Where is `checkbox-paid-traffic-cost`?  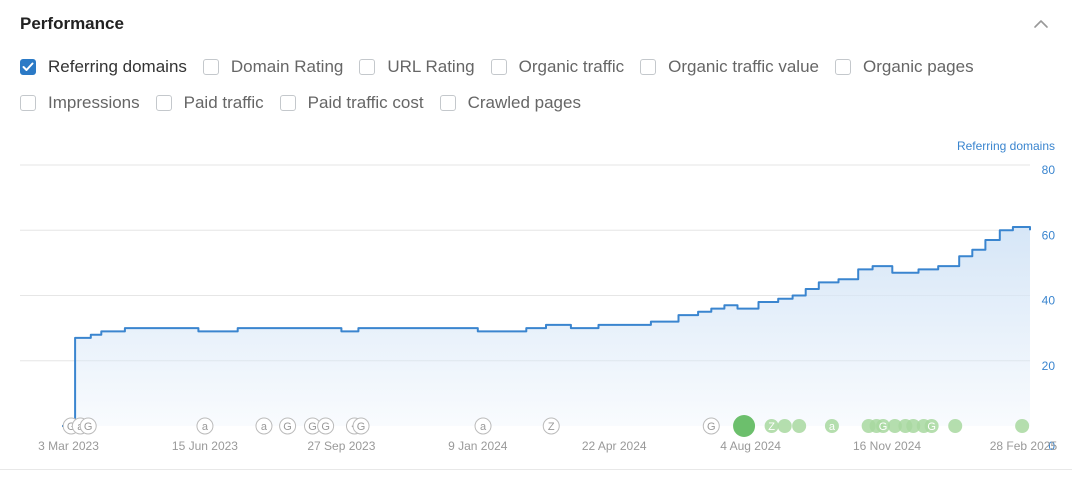
checkbox-paid-traffic-cost is located at coordinates (287, 103).